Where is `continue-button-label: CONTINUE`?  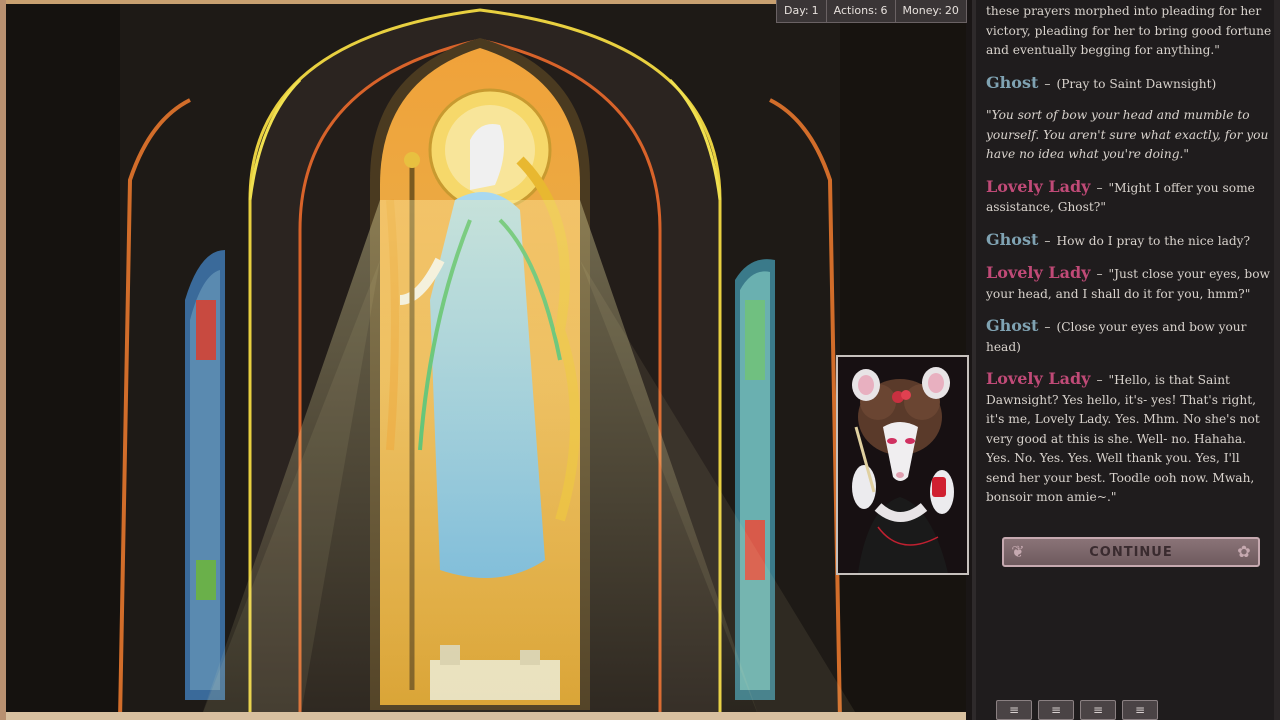
continue-button-label: CONTINUE is located at coordinates (1131, 552).